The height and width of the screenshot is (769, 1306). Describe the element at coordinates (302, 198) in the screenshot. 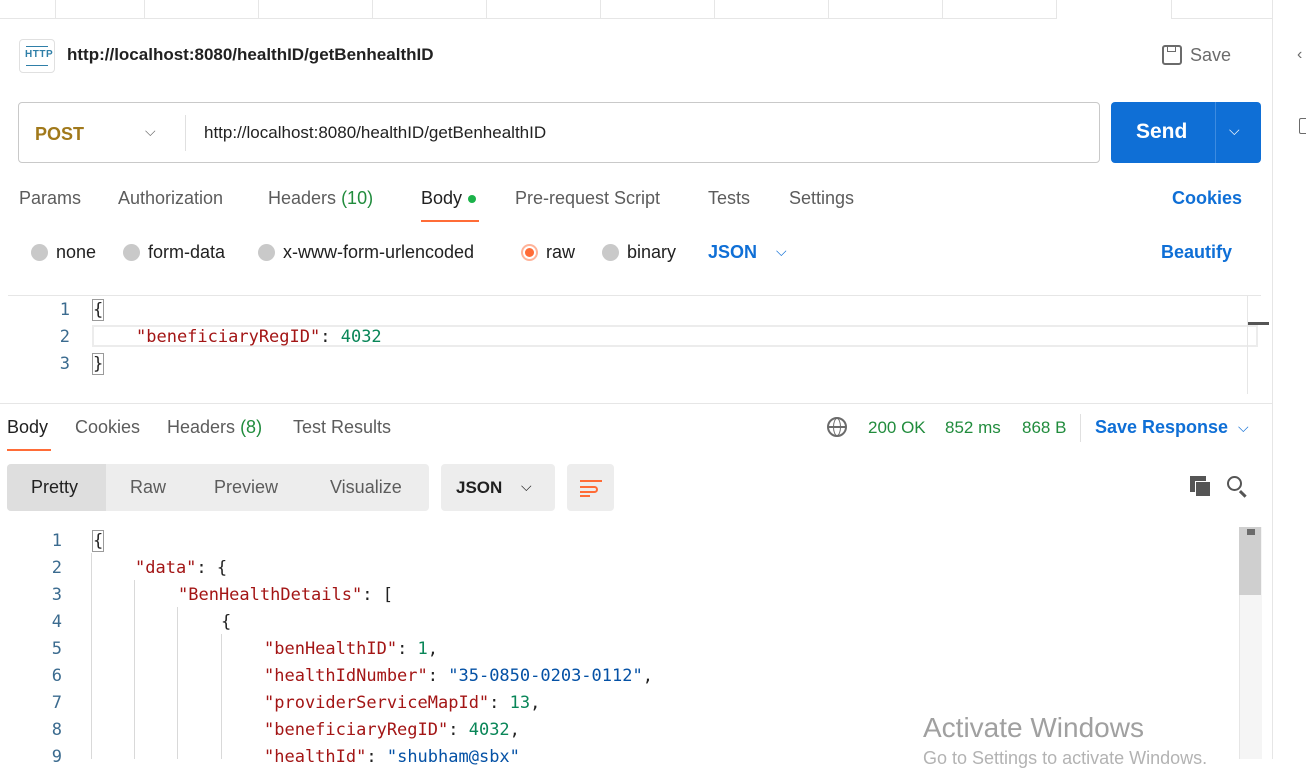

I see `tab-headers-label: Headers` at that location.